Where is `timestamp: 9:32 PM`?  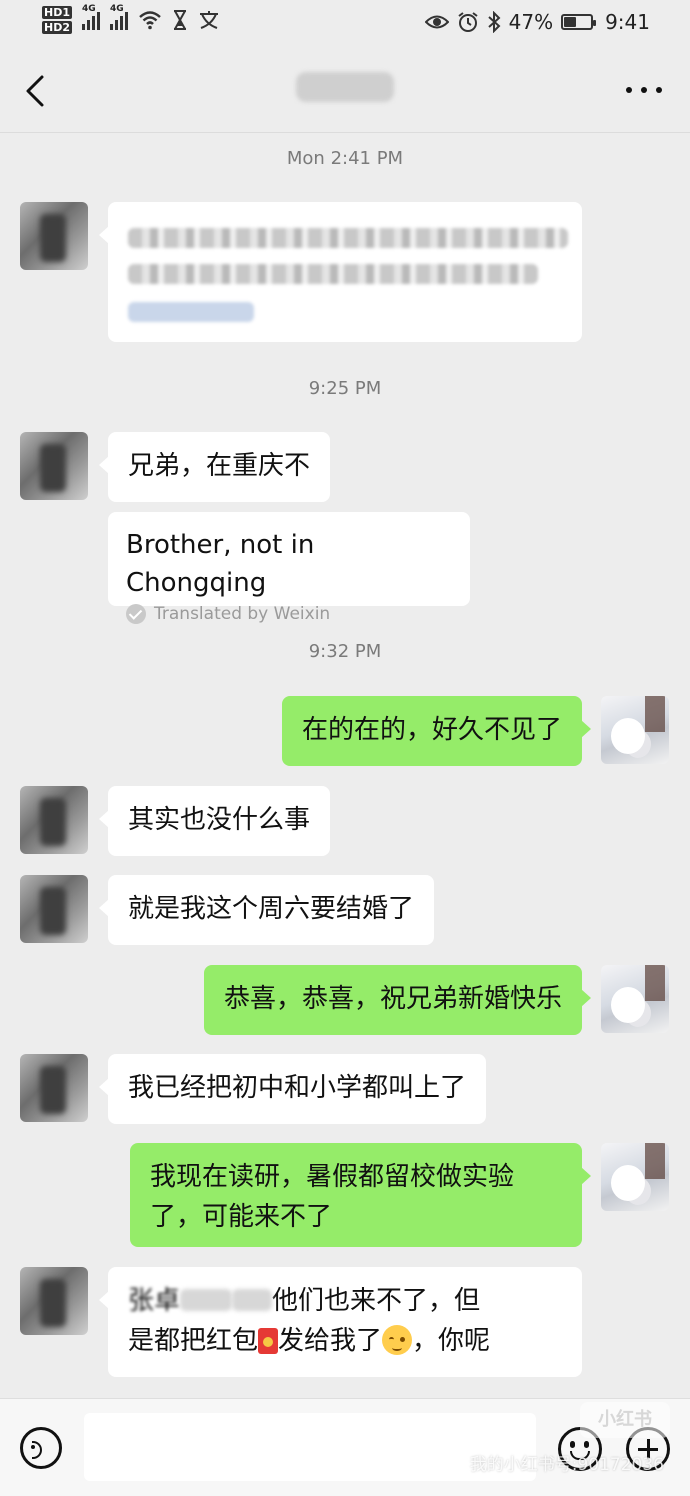
timestamp: 9:32 PM is located at coordinates (345, 651).